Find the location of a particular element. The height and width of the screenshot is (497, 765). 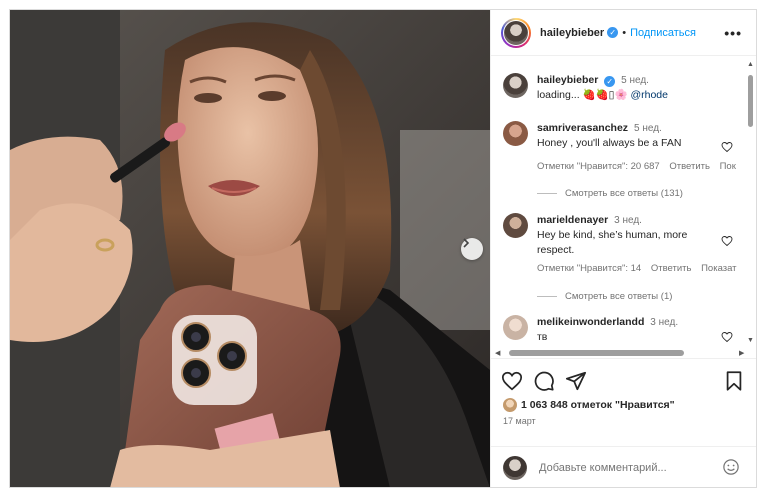

comment-text: Honey , you'll always be a FAN is located at coordinates (609, 143).